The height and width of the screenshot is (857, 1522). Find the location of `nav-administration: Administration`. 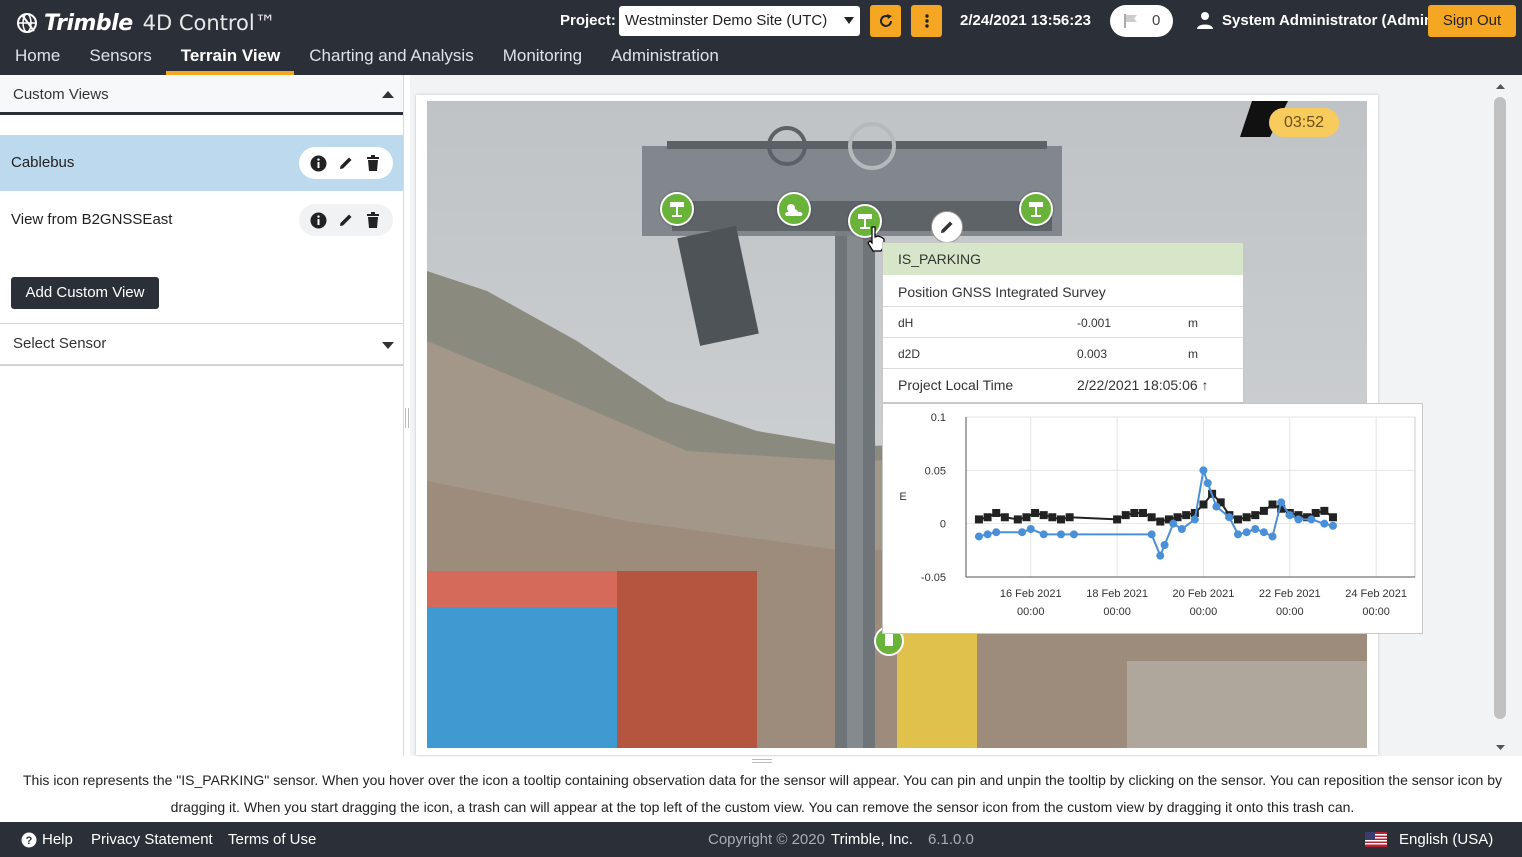

nav-administration: Administration is located at coordinates (664, 57).